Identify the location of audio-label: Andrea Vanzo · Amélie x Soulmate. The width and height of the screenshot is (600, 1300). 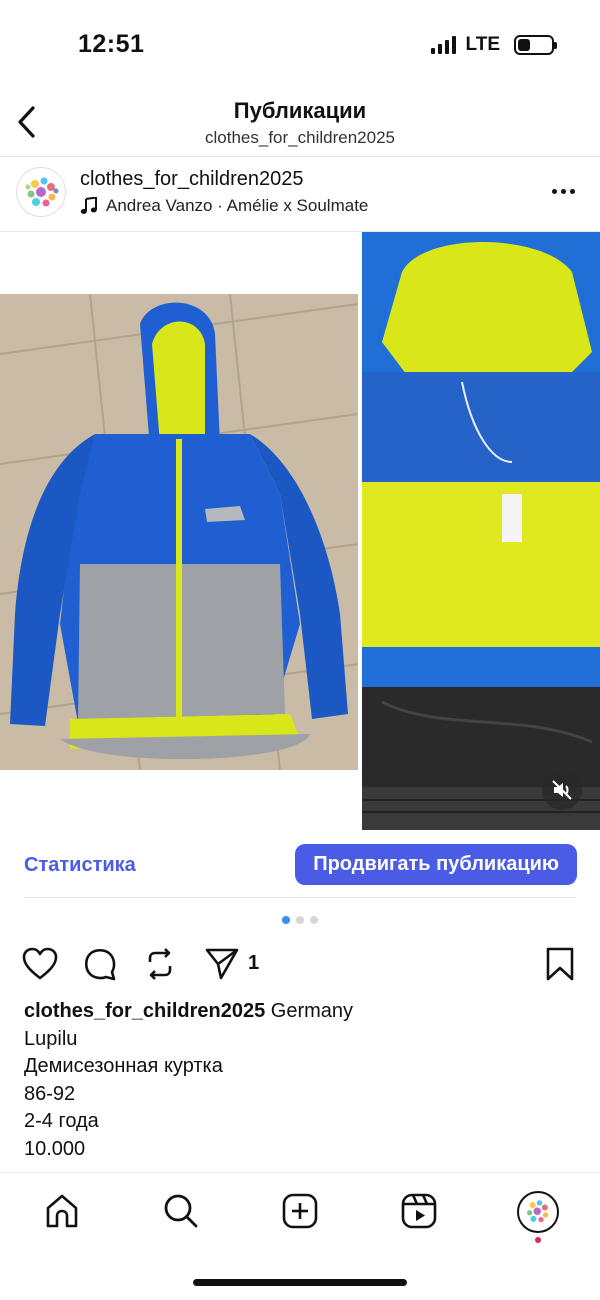
(237, 205).